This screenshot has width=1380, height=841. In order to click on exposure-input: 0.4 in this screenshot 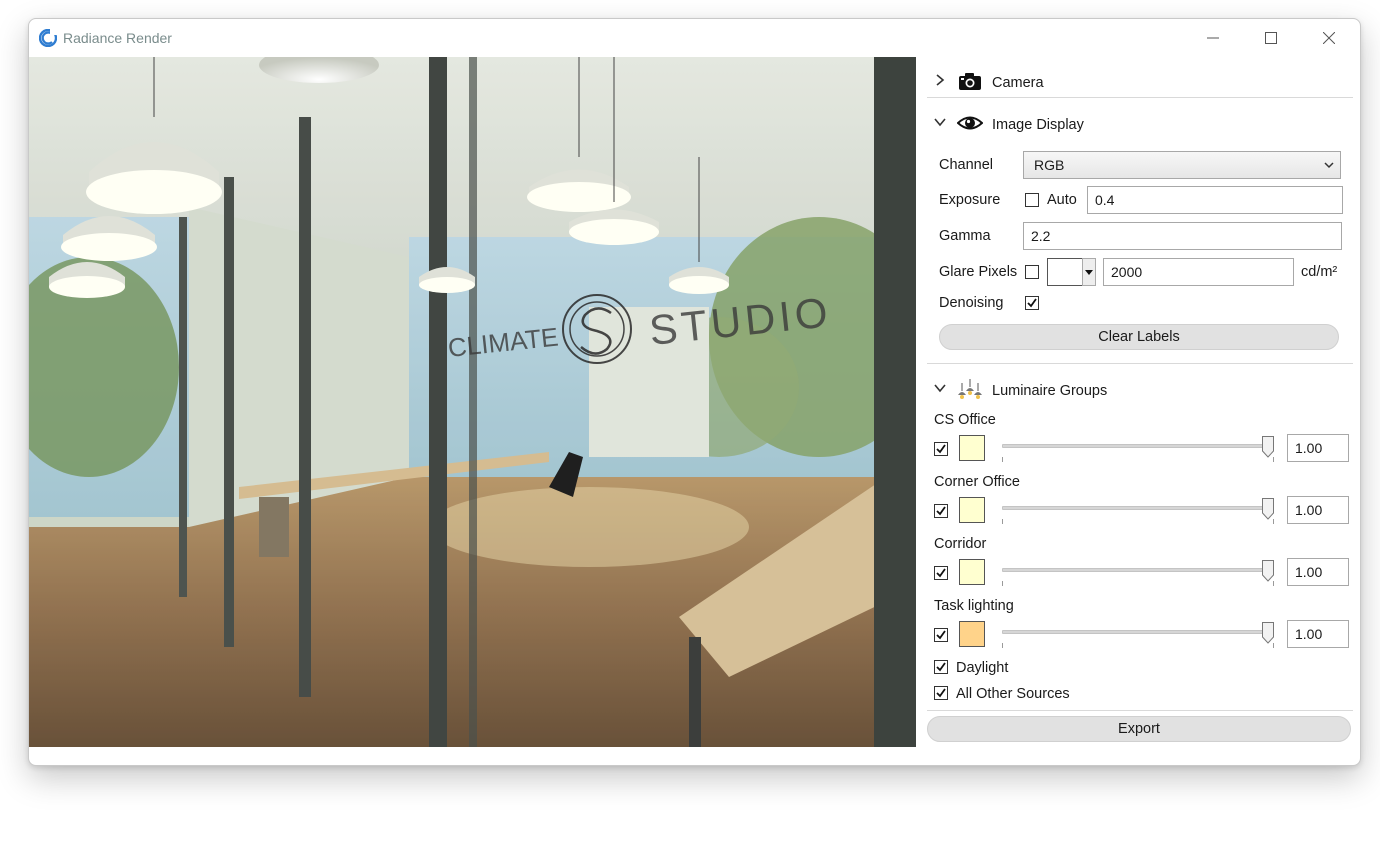, I will do `click(1215, 200)`.